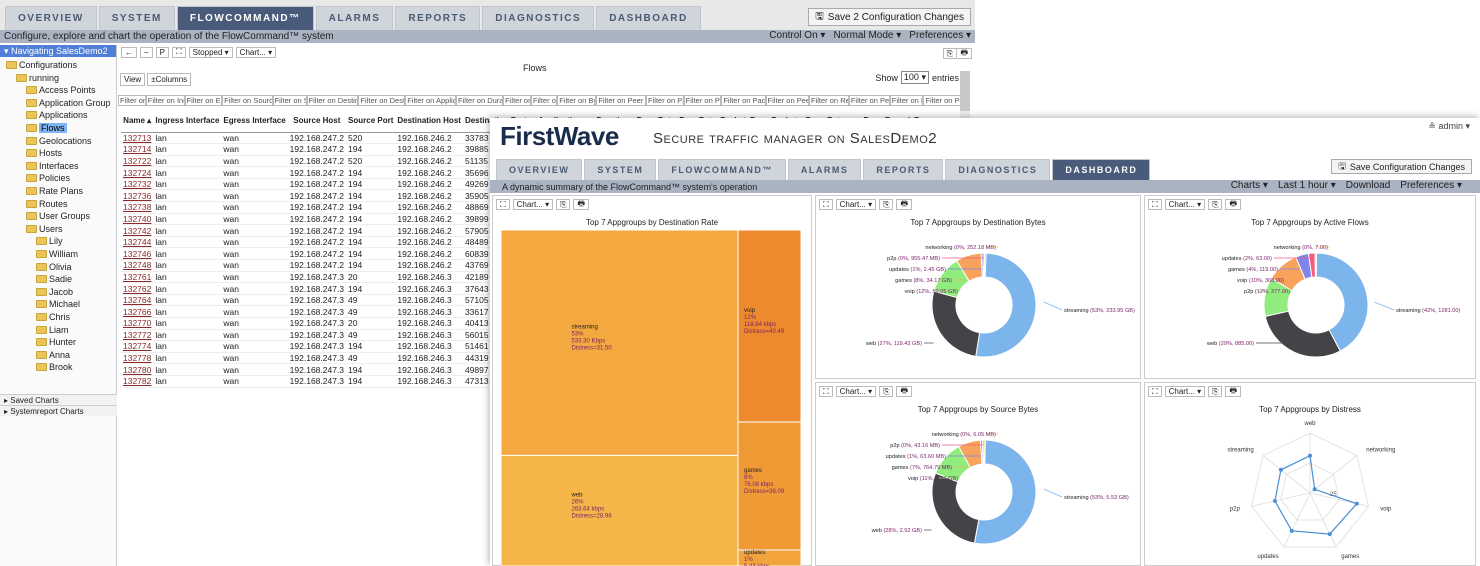 The width and height of the screenshot is (1480, 566). What do you see at coordinates (137, 242) in the screenshot?
I see `table-cell: 132744` at bounding box center [137, 242].